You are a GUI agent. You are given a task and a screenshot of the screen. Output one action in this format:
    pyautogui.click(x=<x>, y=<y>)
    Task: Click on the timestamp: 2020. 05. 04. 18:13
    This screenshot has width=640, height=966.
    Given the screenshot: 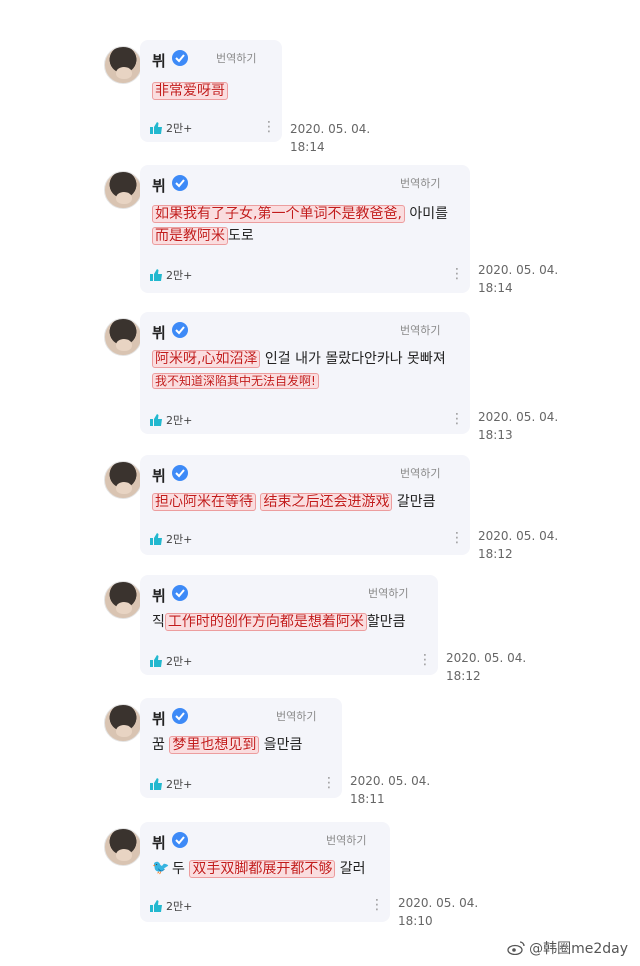 What is the action you would take?
    pyautogui.click(x=518, y=426)
    